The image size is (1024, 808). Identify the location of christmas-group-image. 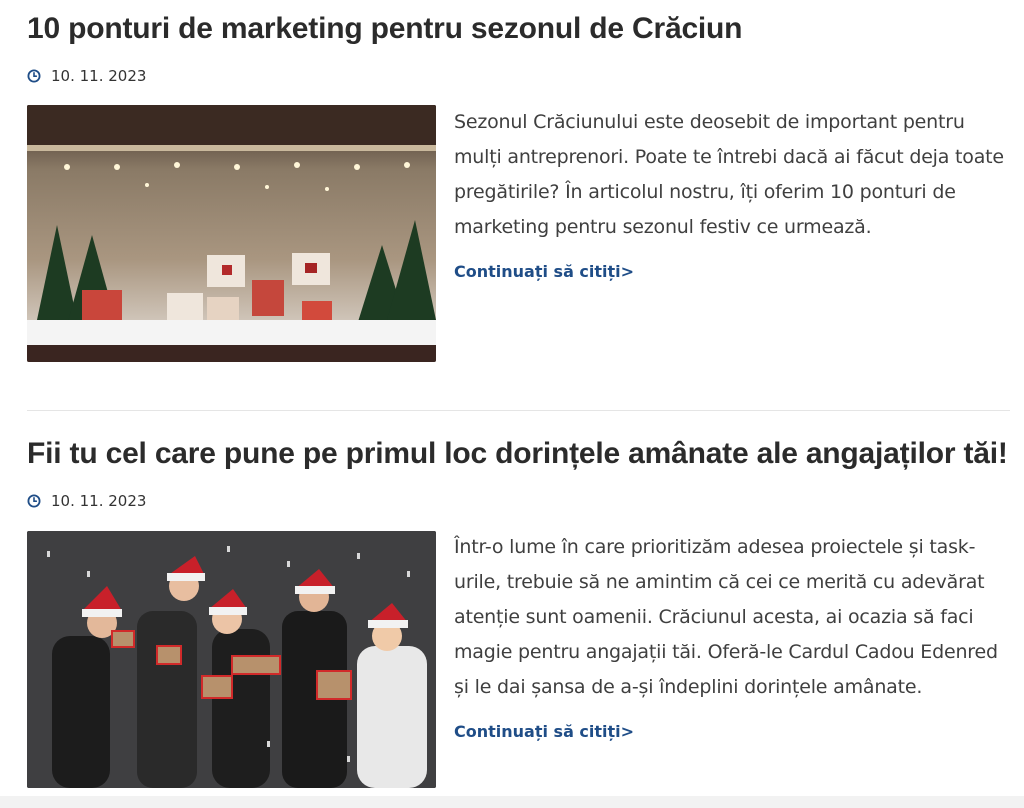
(231, 659).